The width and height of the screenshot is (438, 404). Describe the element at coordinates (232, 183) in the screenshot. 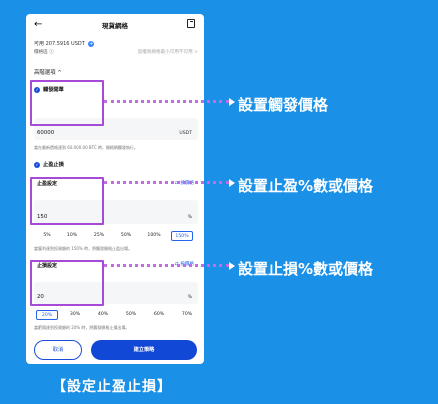

I see `take-profit-arrow-icon` at that location.